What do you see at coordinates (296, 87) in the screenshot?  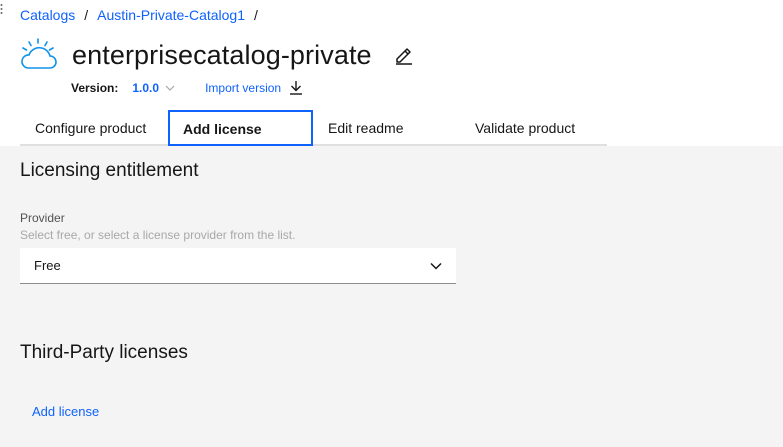 I see `download-icon` at bounding box center [296, 87].